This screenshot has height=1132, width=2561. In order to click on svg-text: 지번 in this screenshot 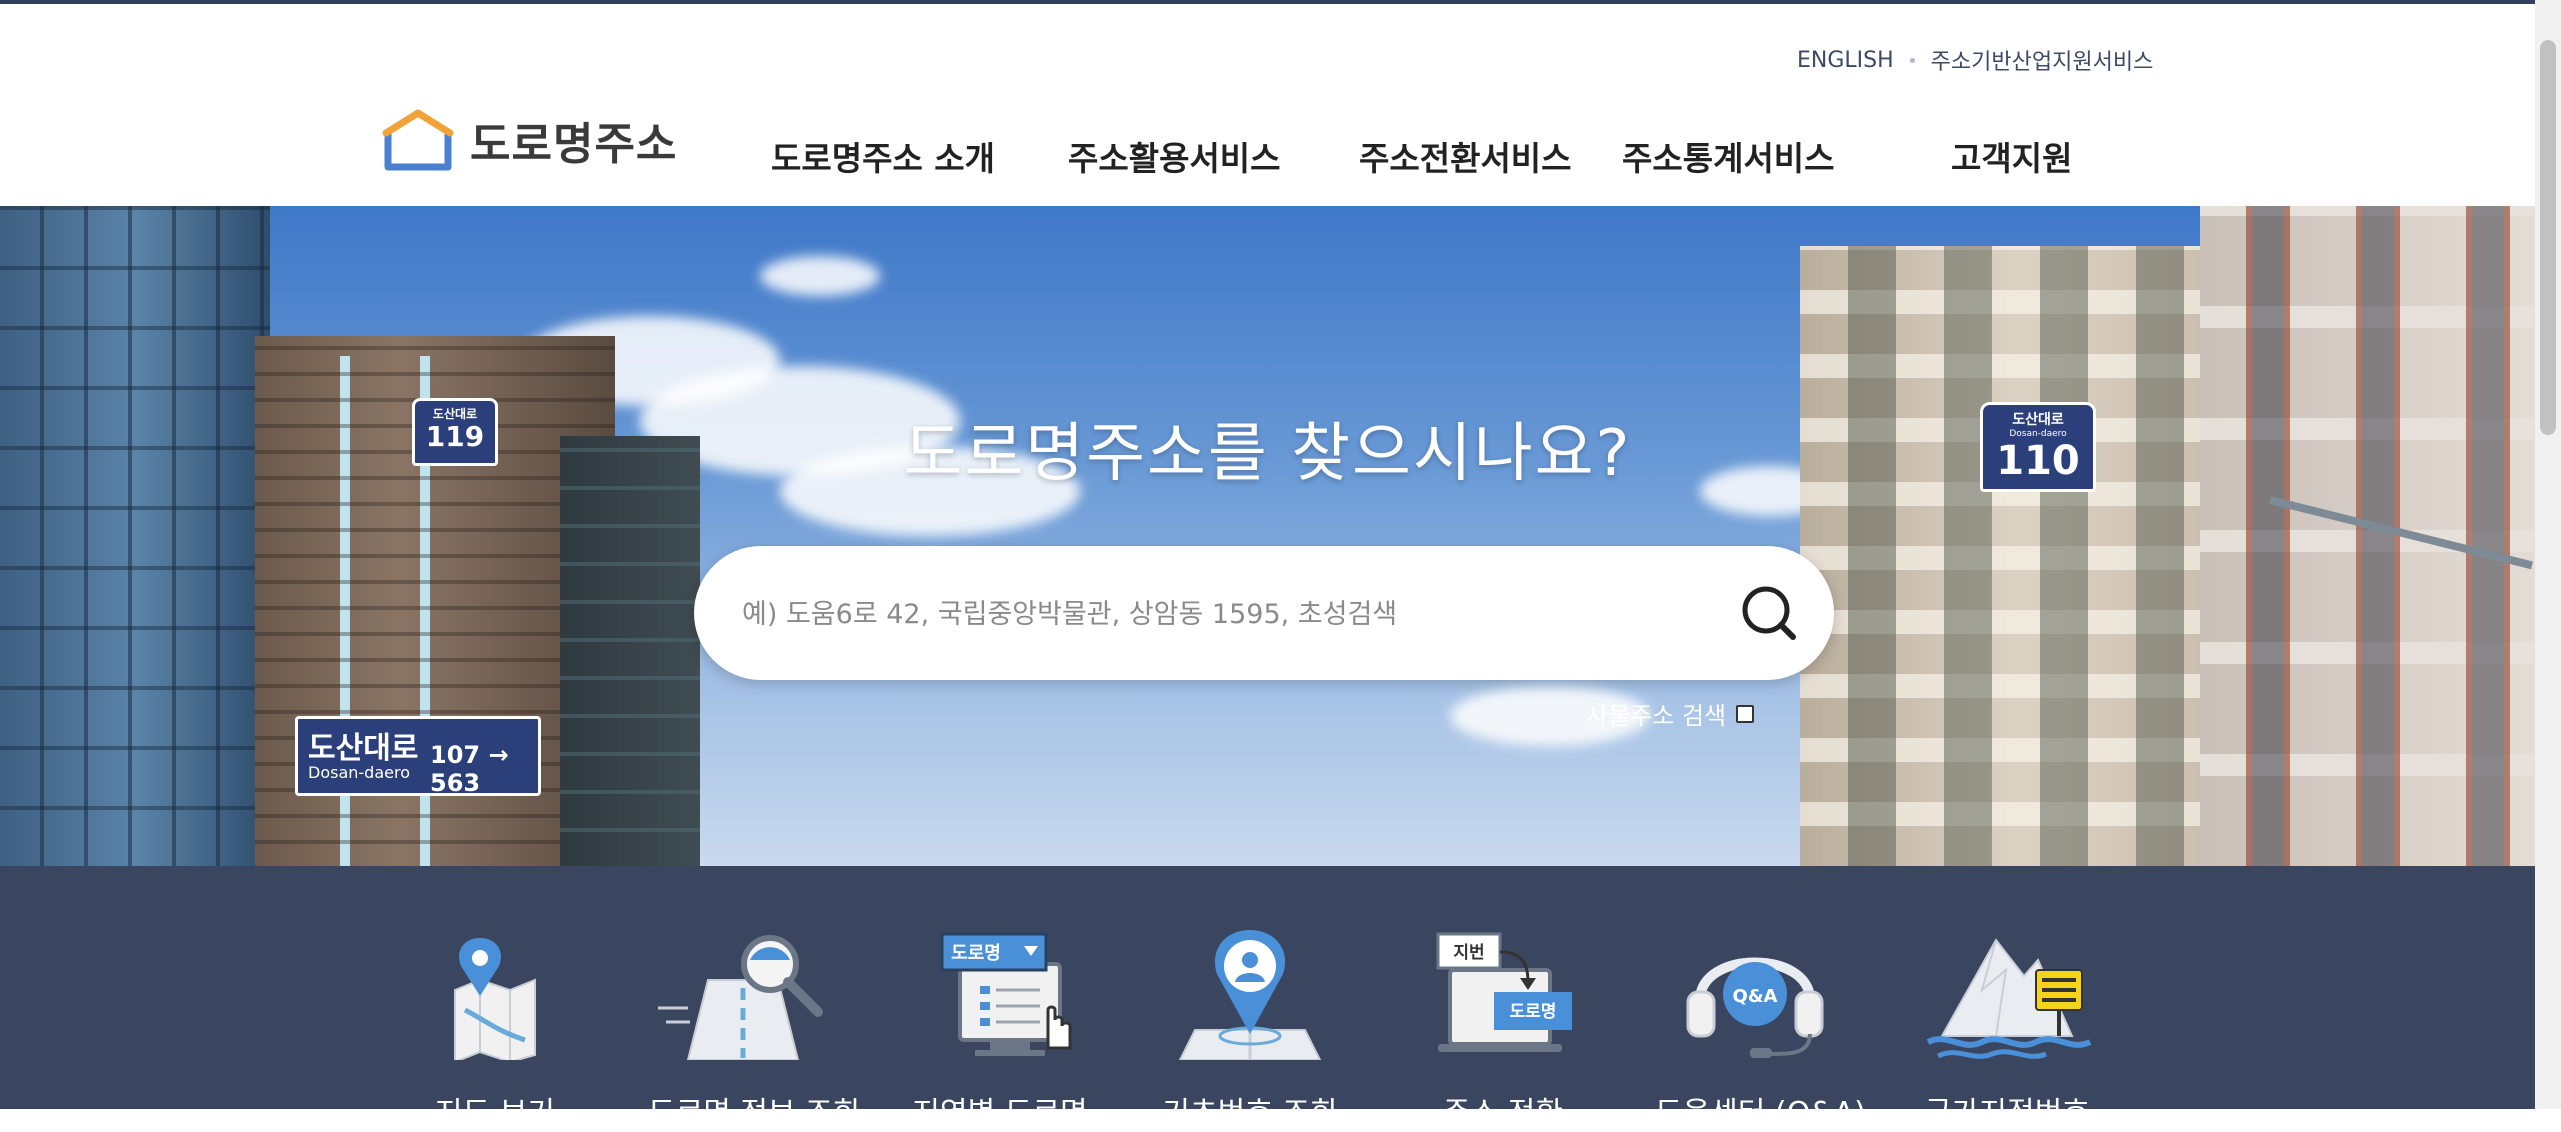, I will do `click(1468, 953)`.